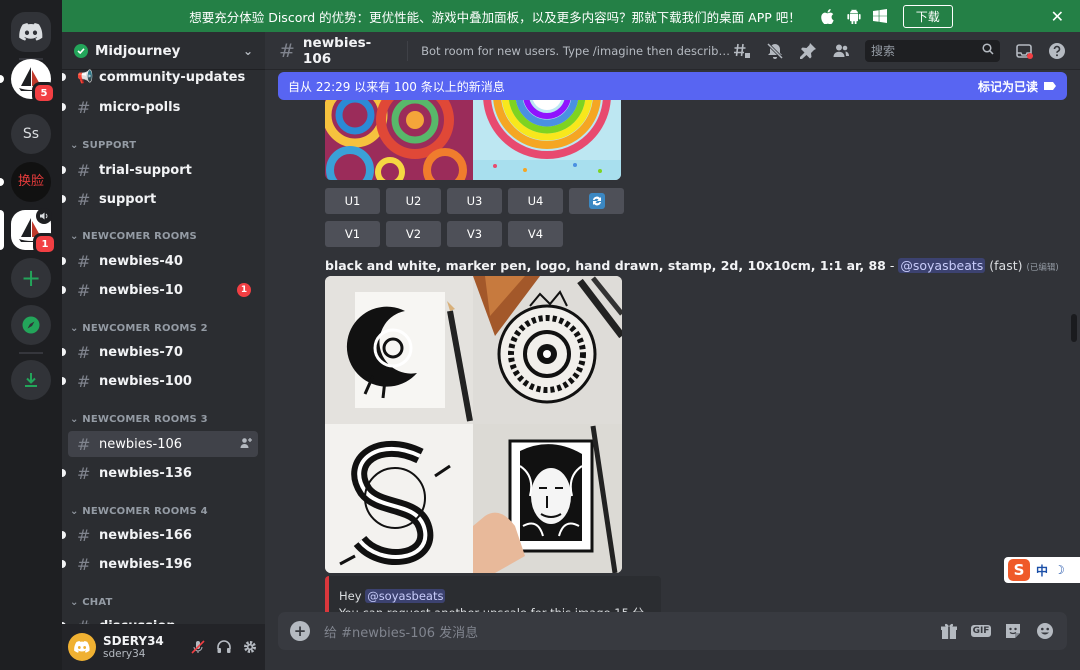 The height and width of the screenshot is (670, 1080). Describe the element at coordinates (1019, 570) in the screenshot. I see `sogou-s-icon: S` at that location.